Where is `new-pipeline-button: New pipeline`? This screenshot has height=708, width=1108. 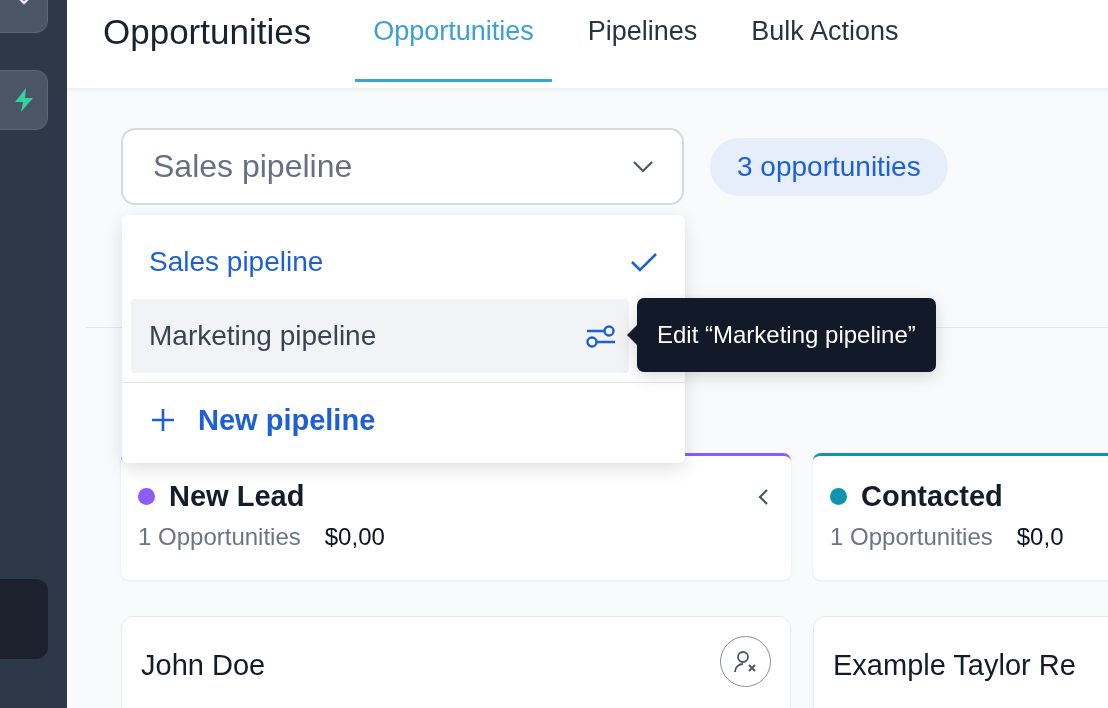
new-pipeline-button: New pipeline is located at coordinates (263, 420).